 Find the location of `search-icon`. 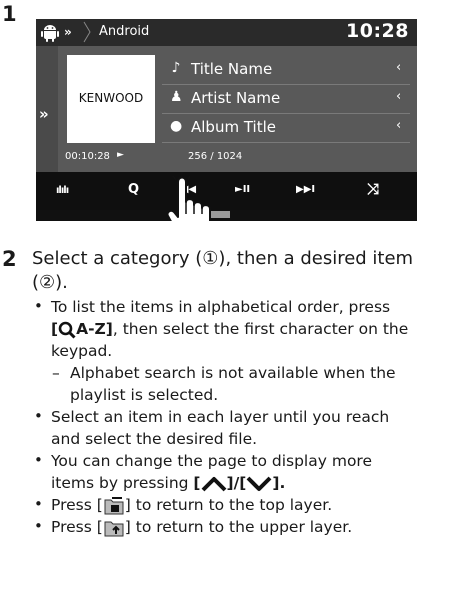

search-icon is located at coordinates (67, 330).